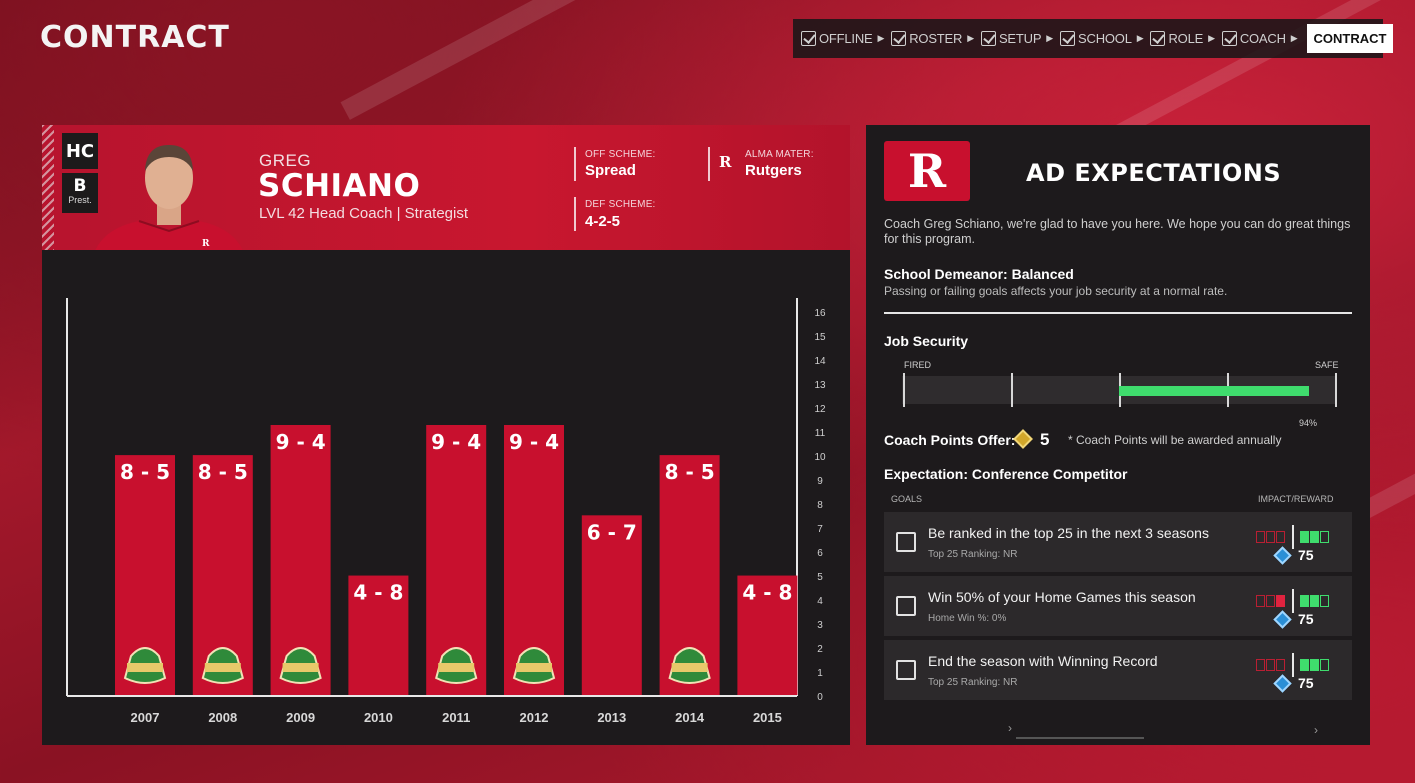 This screenshot has height=783, width=1415. I want to click on x-tick-label: 2009, so click(300, 717).